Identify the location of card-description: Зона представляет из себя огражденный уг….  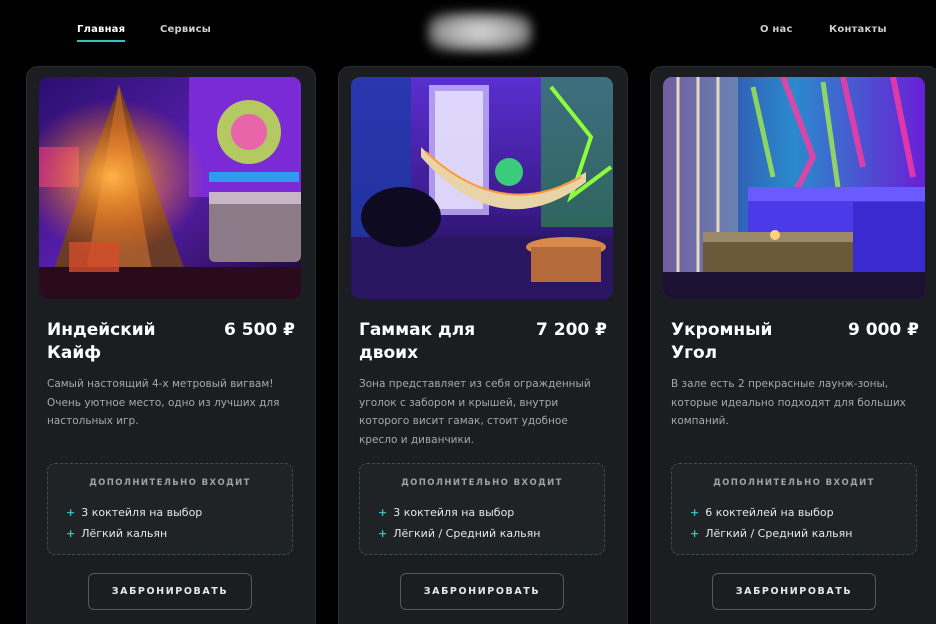
(475, 412).